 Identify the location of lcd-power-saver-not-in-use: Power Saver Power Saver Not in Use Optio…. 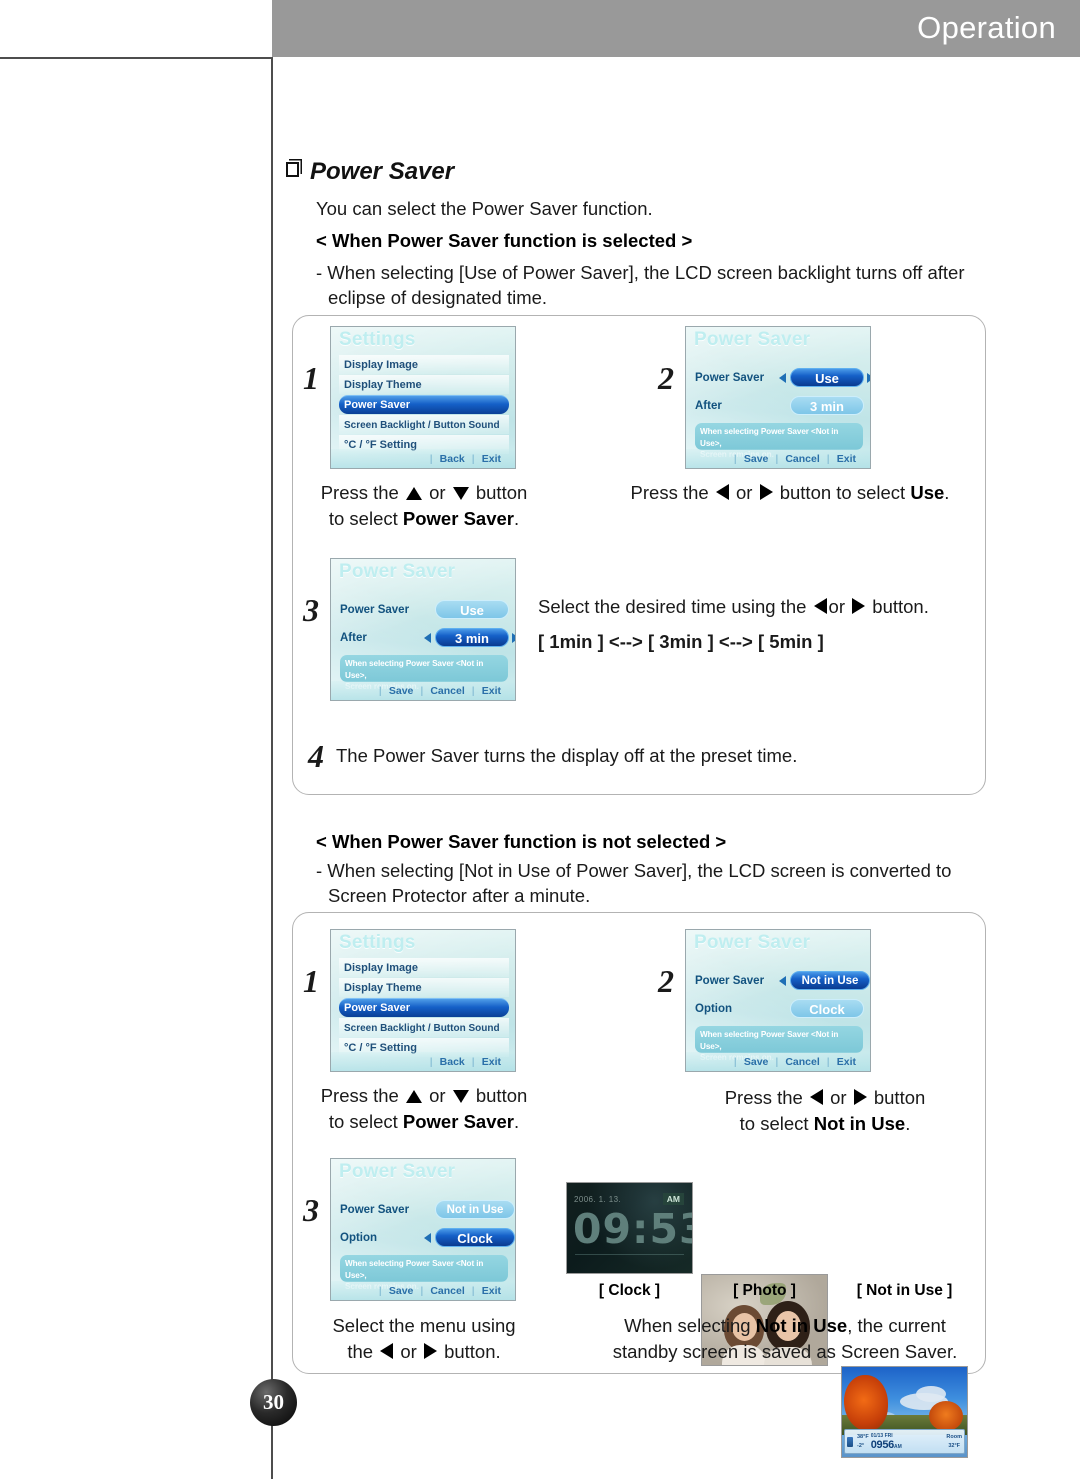
(778, 1000).